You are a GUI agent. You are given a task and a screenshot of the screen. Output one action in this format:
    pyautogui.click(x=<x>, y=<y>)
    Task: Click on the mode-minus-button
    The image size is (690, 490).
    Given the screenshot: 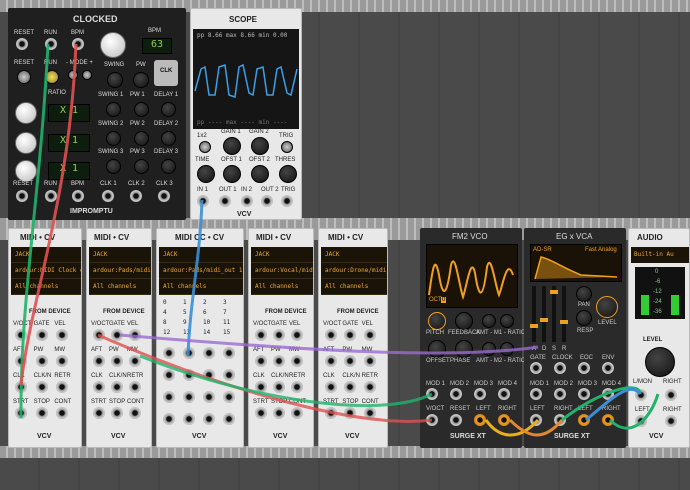 What is the action you would take?
    pyautogui.click(x=73, y=75)
    